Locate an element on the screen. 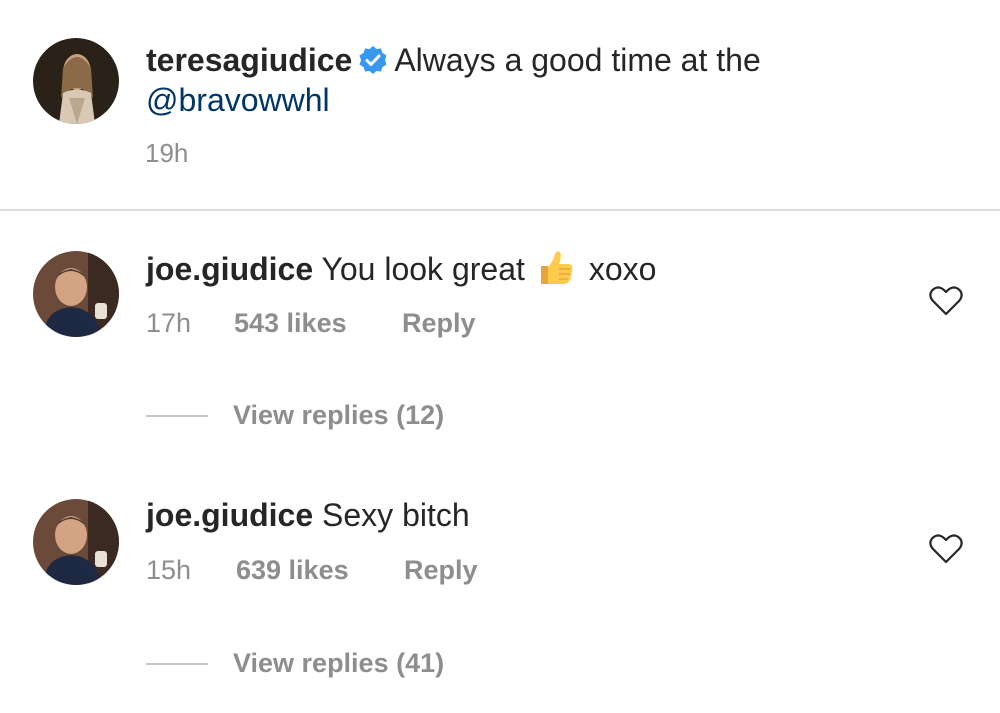 The image size is (1000, 713). comment-timestamp: 17h is located at coordinates (169, 323).